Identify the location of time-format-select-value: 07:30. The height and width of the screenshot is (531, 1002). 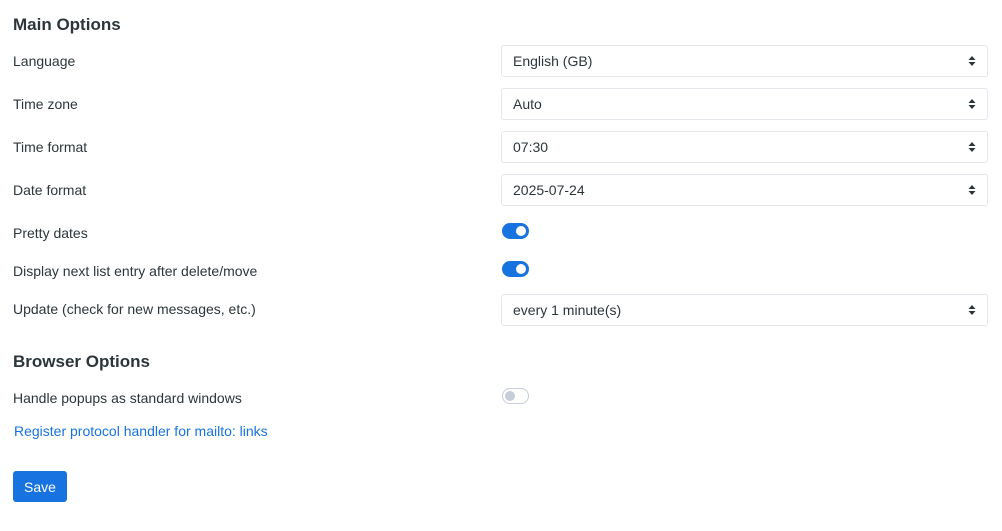
(531, 147).